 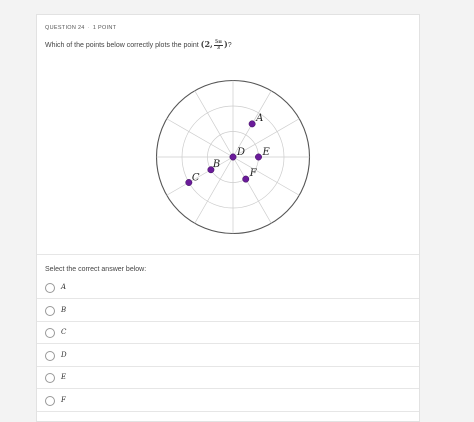 I want to click on prompt-point: (2, 5π 3), so click(x=214, y=45).